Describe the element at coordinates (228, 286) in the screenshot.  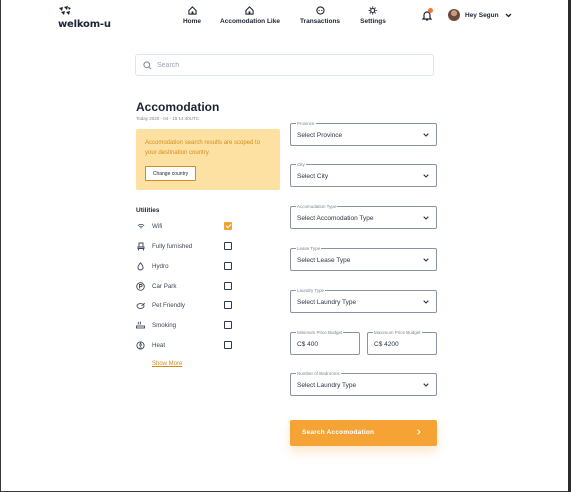
I see `car-park-checkbox` at that location.